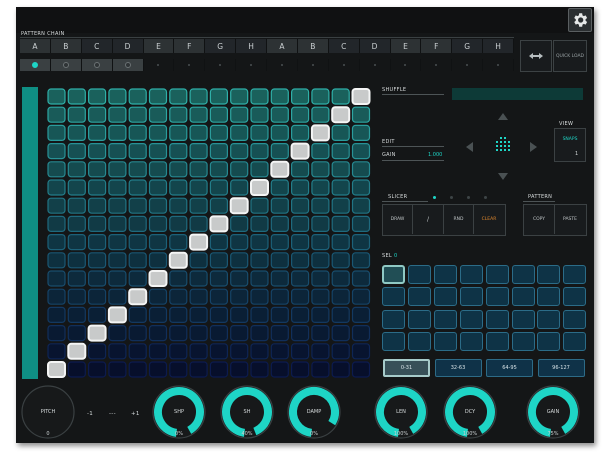  What do you see at coordinates (66, 46) in the screenshot?
I see `chain-letter: B` at bounding box center [66, 46].